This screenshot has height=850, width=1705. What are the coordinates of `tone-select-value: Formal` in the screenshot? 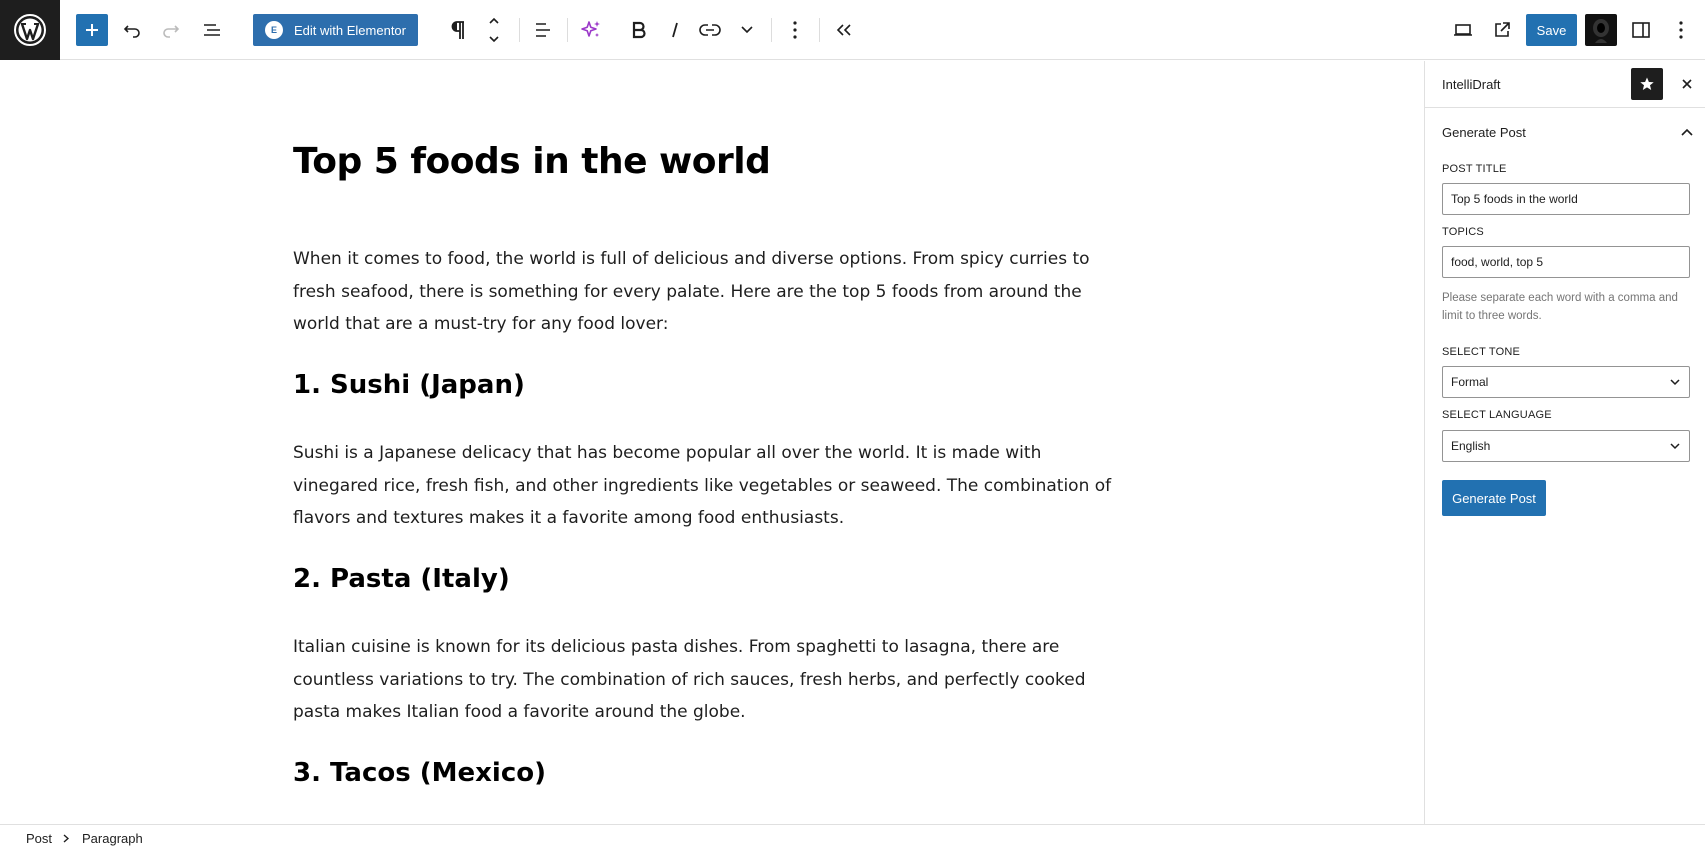 It's located at (1470, 382).